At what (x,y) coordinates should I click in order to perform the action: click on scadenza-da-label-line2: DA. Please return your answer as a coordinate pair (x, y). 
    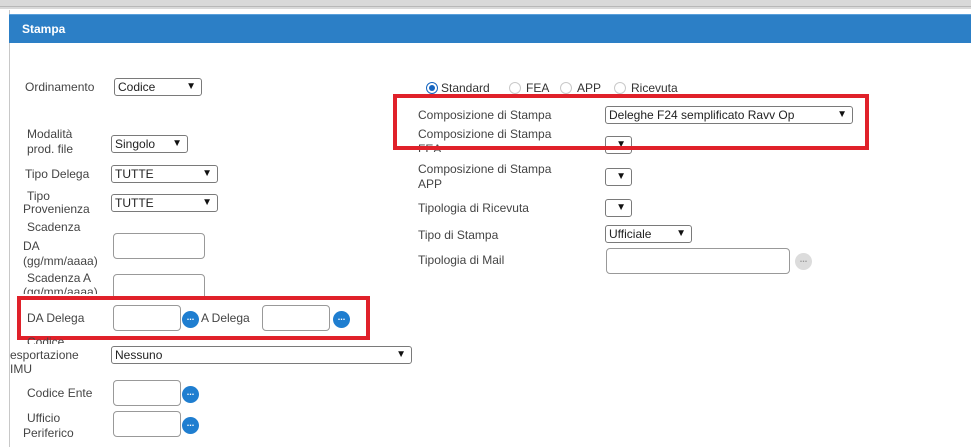
    Looking at the image, I should click on (31, 246).